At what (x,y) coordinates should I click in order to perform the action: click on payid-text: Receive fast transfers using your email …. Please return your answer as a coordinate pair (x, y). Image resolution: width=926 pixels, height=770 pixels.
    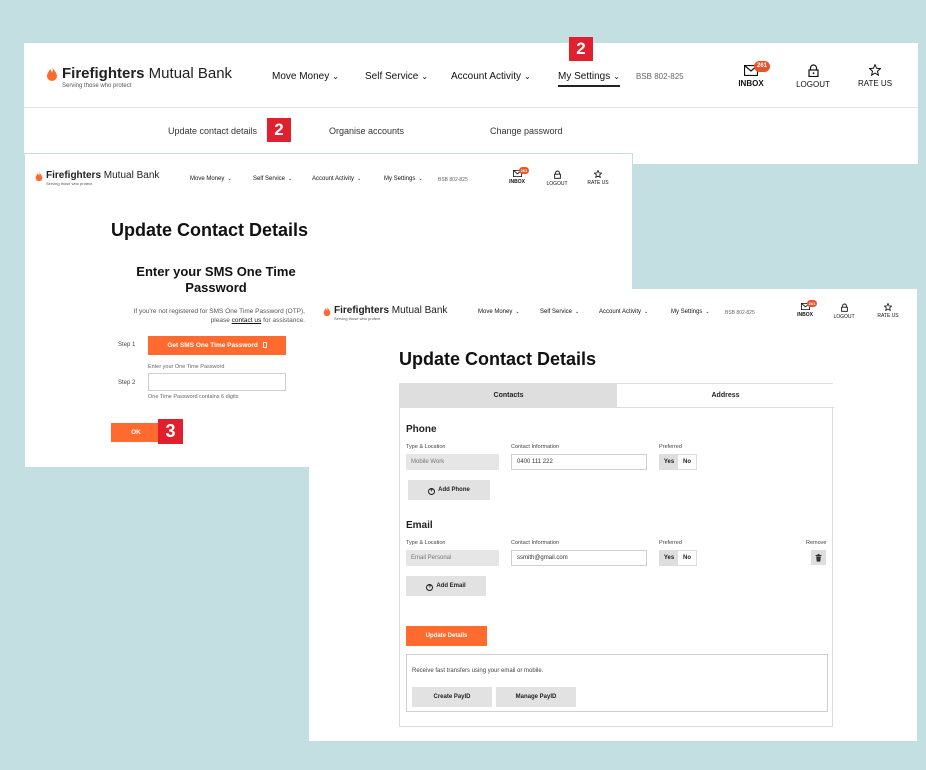
    Looking at the image, I should click on (478, 671).